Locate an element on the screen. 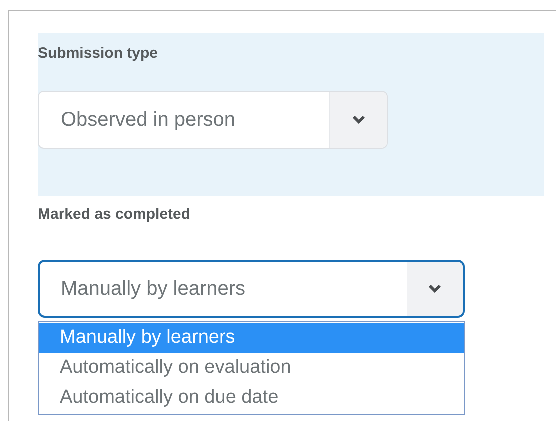  dropdown-option: Automatically on evaluation is located at coordinates (251, 368).